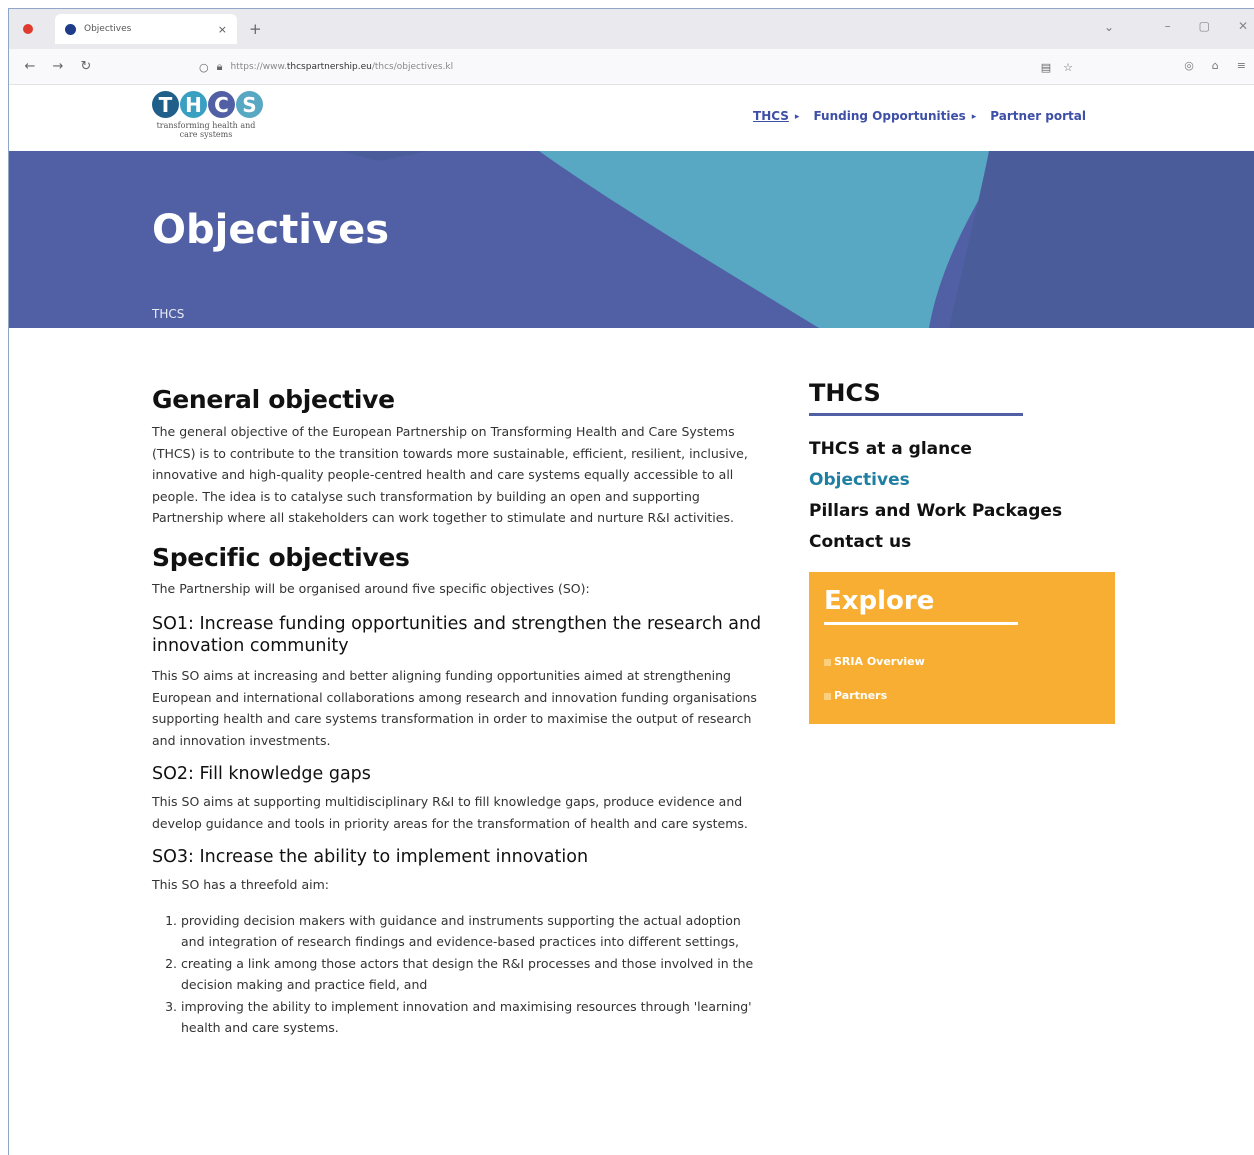 This screenshot has height=1155, width=1254. Describe the element at coordinates (964, 542) in the screenshot. I see `sidebar-link-contact-us: Contact us` at that location.